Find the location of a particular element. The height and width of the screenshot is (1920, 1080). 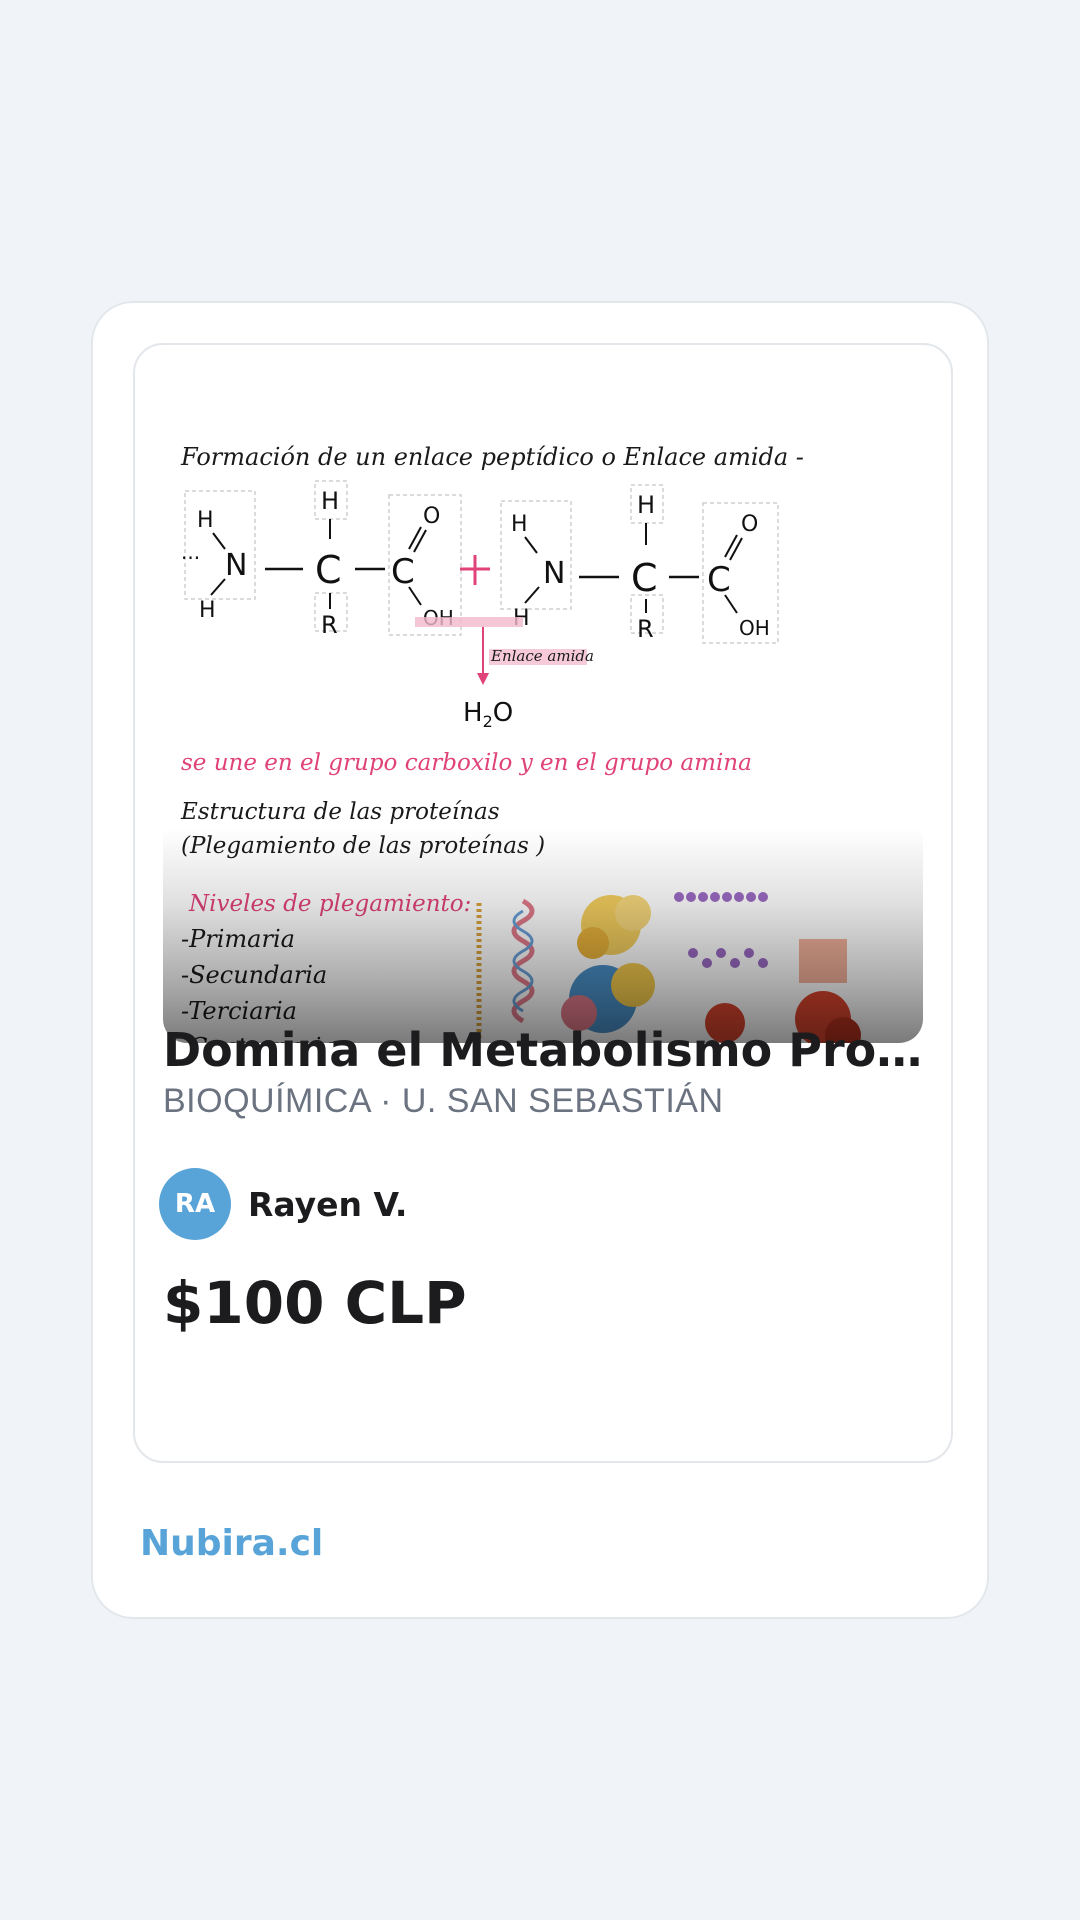

arrow-head-icon is located at coordinates (483, 679).